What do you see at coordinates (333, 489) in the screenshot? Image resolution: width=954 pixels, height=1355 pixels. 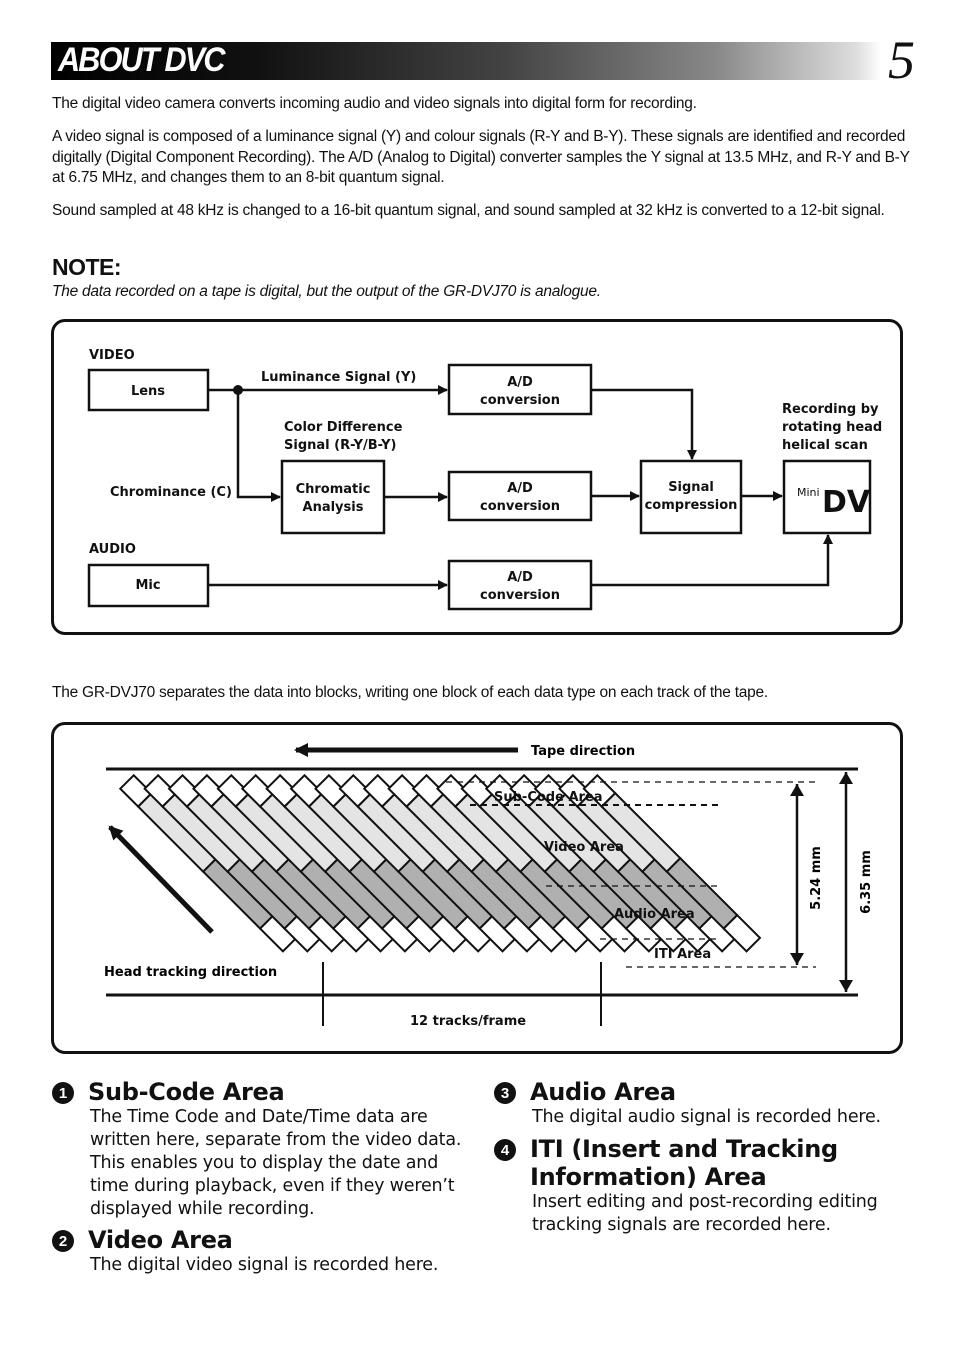 I see `chromatic-label-line1: Chromatic` at bounding box center [333, 489].